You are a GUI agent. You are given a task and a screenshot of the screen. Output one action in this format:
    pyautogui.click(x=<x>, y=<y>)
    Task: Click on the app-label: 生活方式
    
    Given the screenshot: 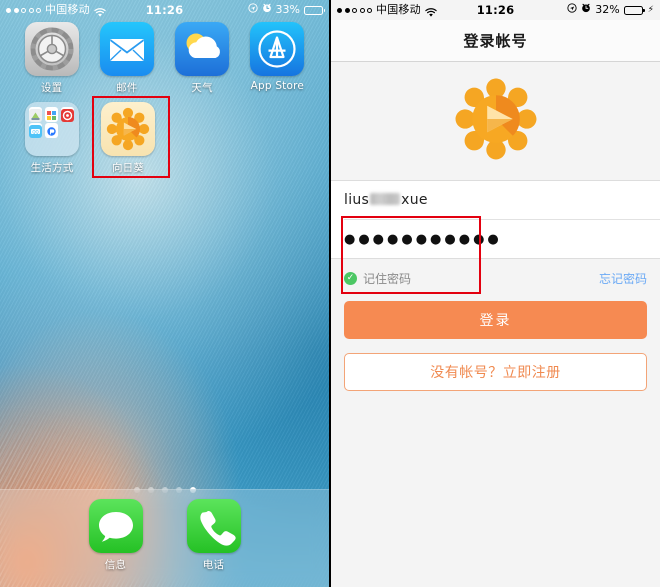 What is the action you would take?
    pyautogui.click(x=52, y=168)
    